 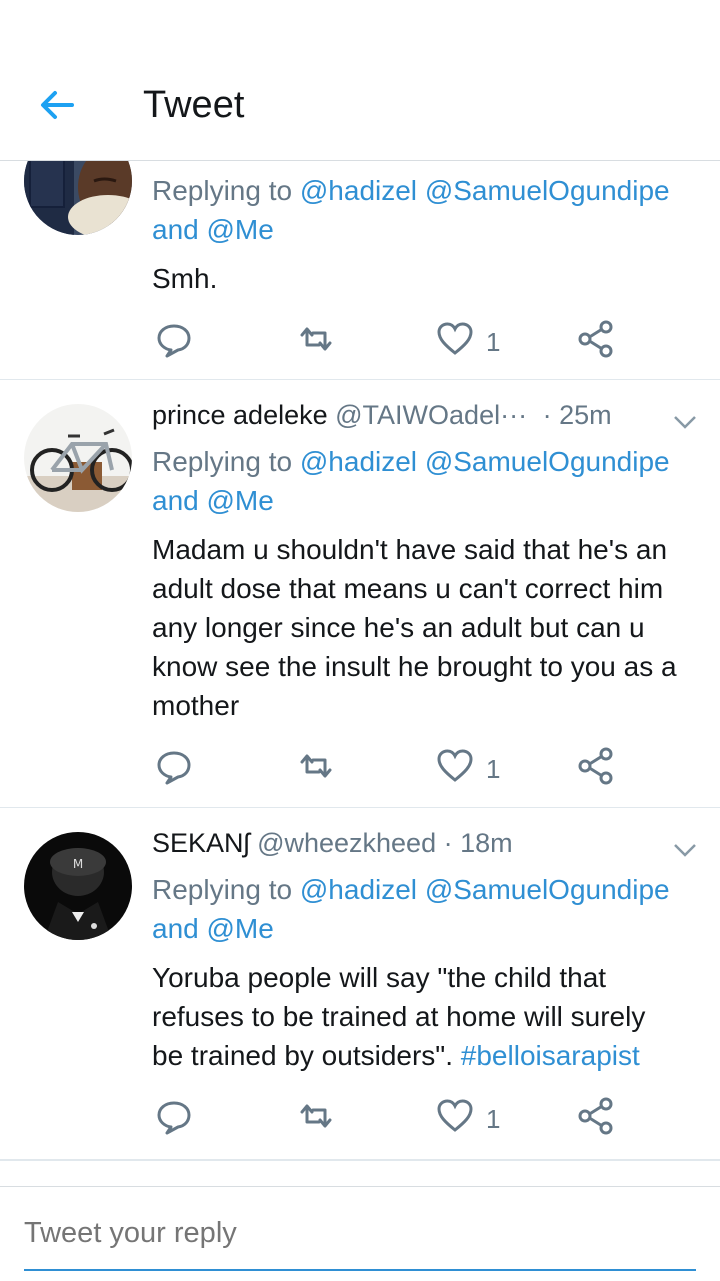 I want to click on tweet-header: SEKANʃ @wheezkheed · 18m, so click(x=424, y=843).